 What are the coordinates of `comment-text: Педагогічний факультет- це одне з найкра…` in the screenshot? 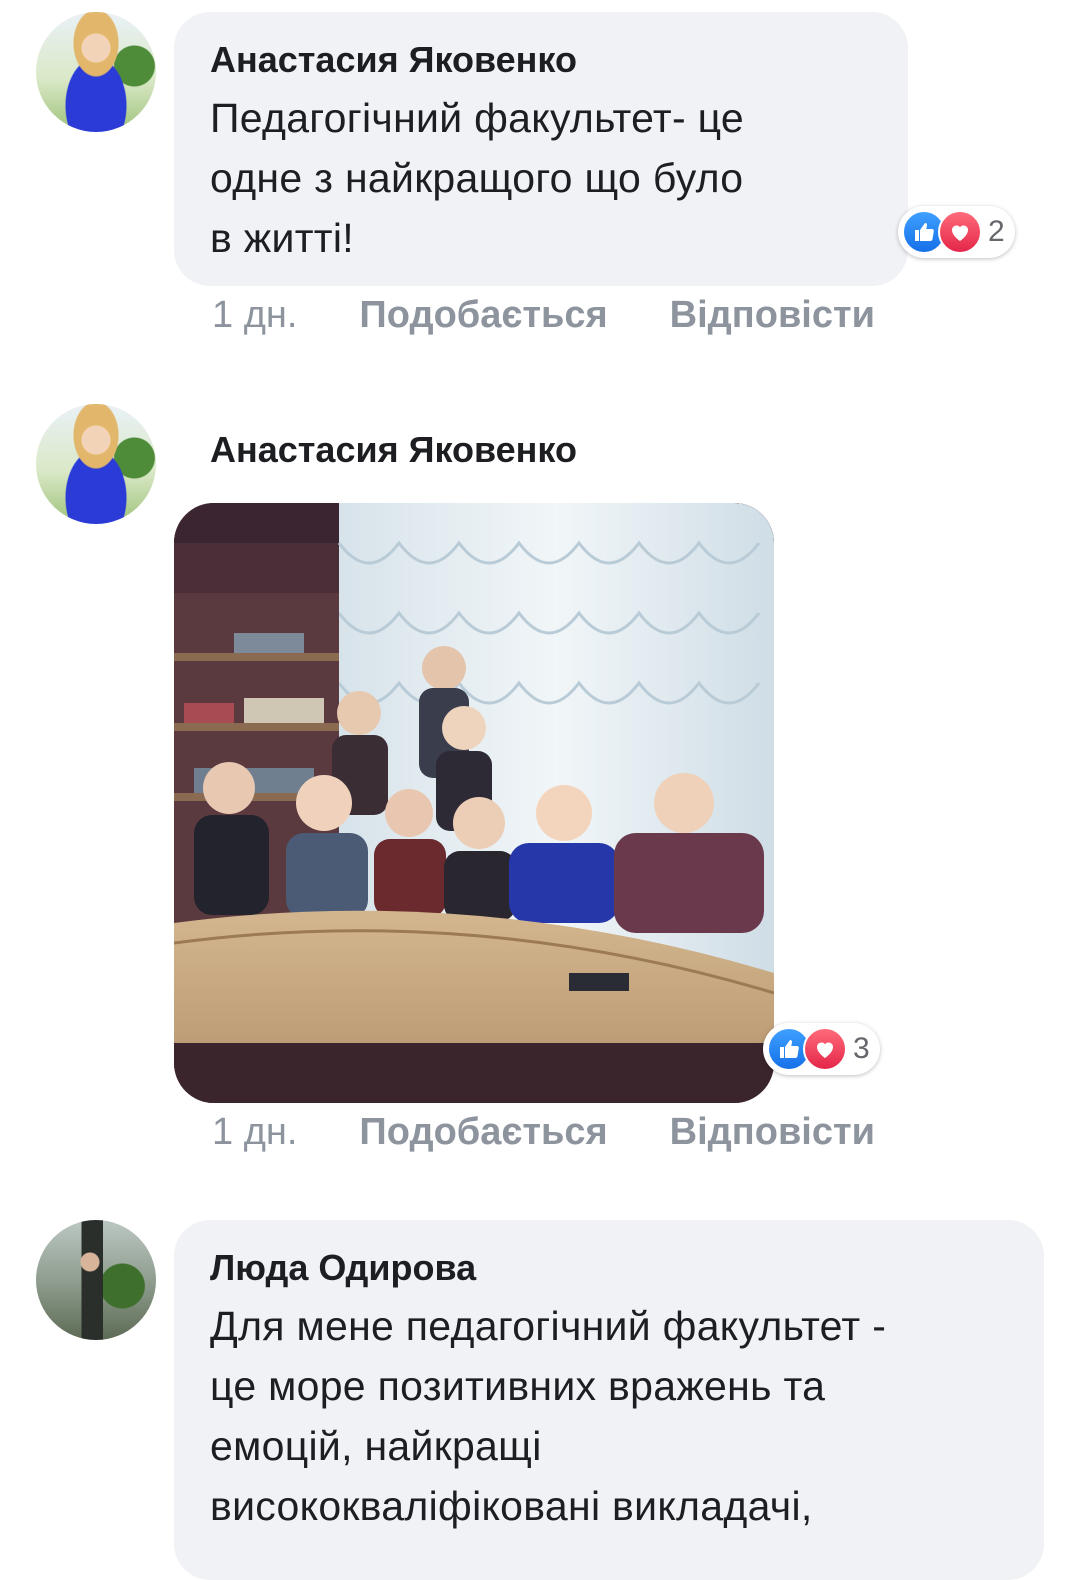 It's located at (541, 178).